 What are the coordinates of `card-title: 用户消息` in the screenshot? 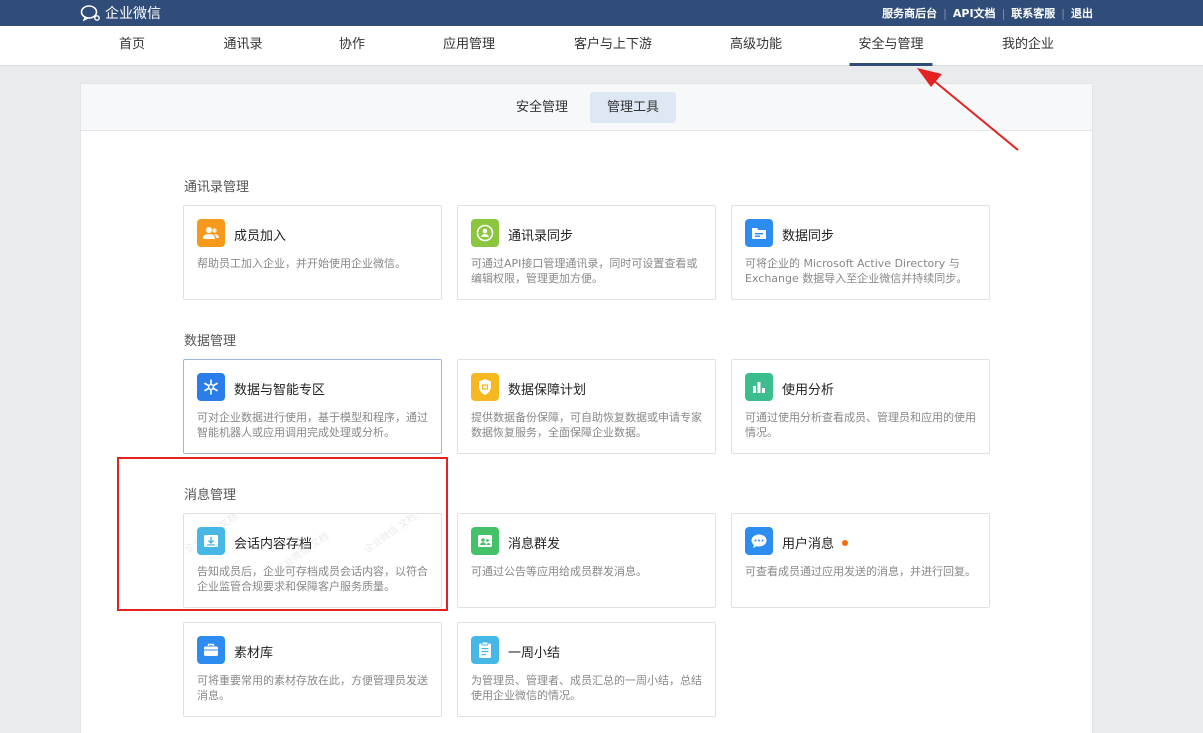 It's located at (815, 542).